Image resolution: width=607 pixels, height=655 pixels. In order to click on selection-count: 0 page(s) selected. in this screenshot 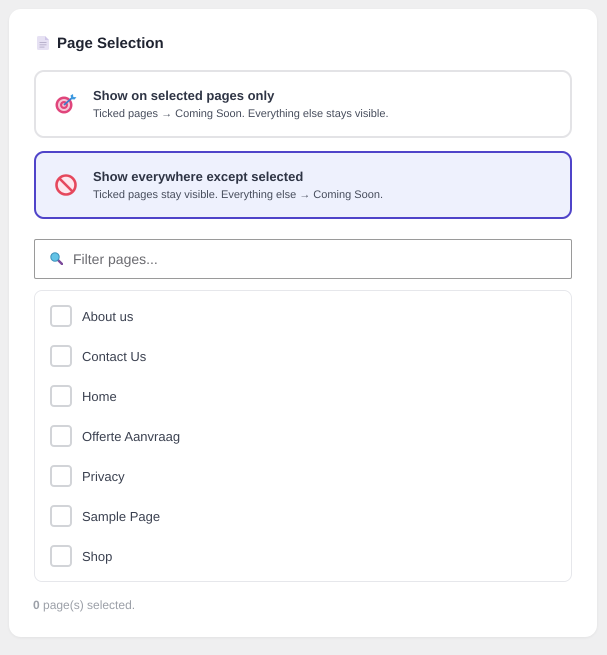, I will do `click(84, 605)`.